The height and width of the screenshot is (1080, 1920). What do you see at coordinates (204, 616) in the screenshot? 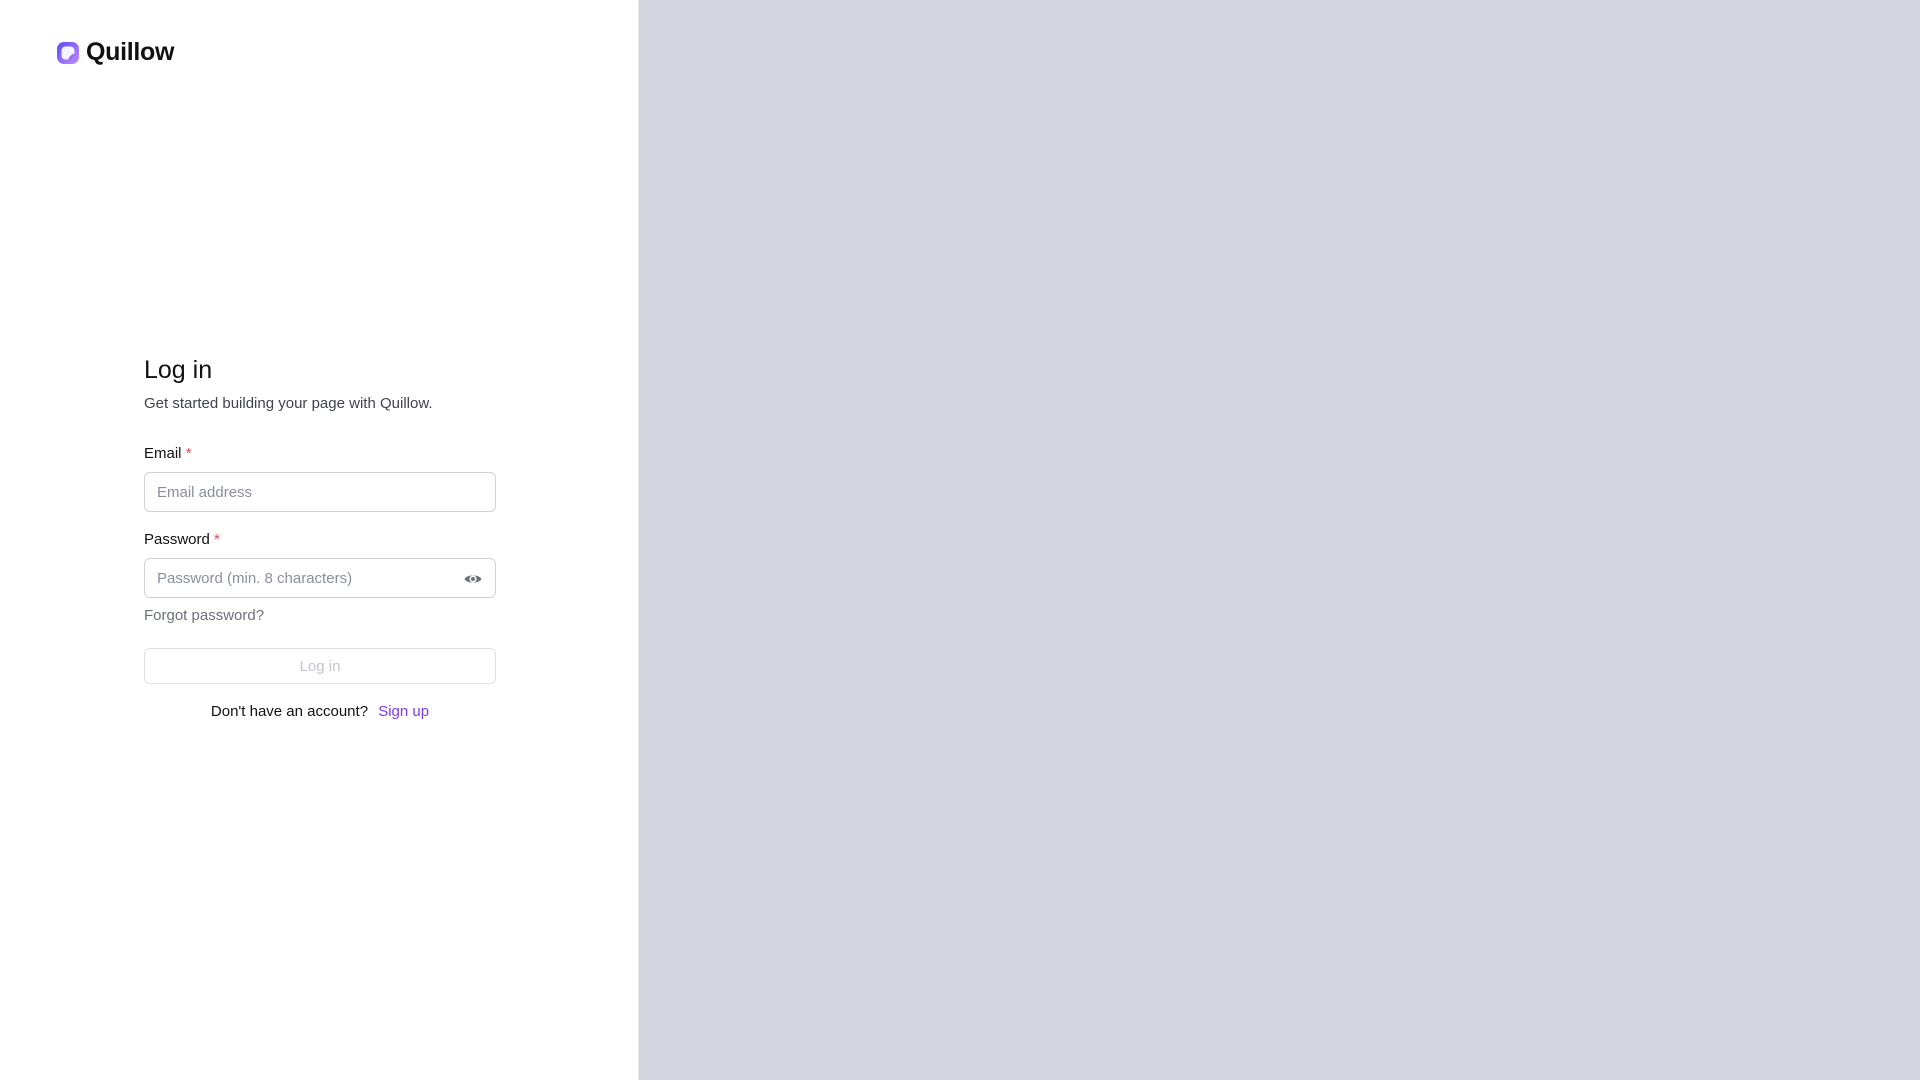
I see `forgot-password-link: Forgot password?` at bounding box center [204, 616].